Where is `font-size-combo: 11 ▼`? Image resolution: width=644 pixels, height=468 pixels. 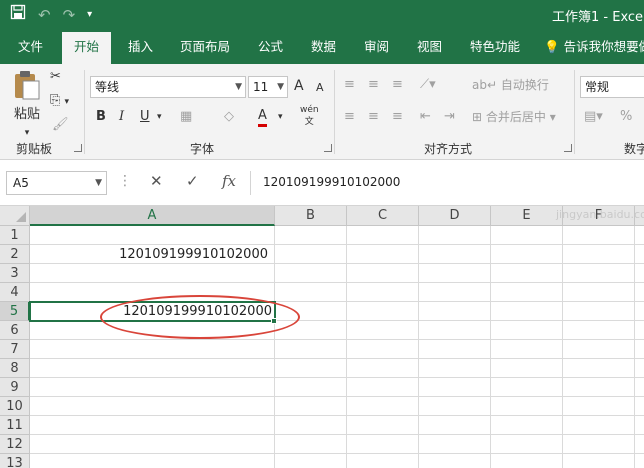 font-size-combo: 11 ▼ is located at coordinates (268, 87).